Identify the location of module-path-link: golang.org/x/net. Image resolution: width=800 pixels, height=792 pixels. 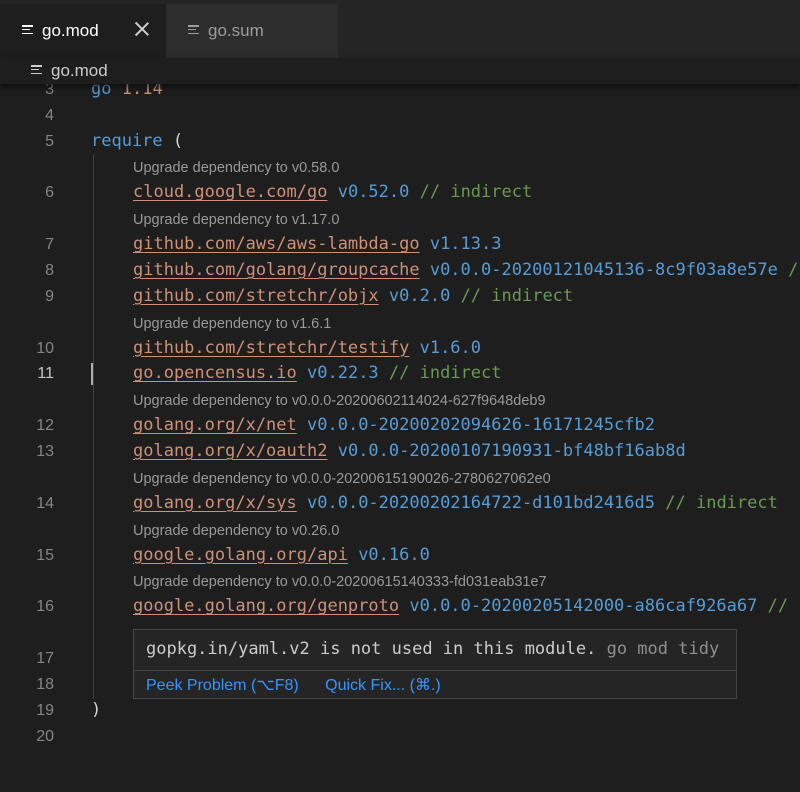
(215, 425).